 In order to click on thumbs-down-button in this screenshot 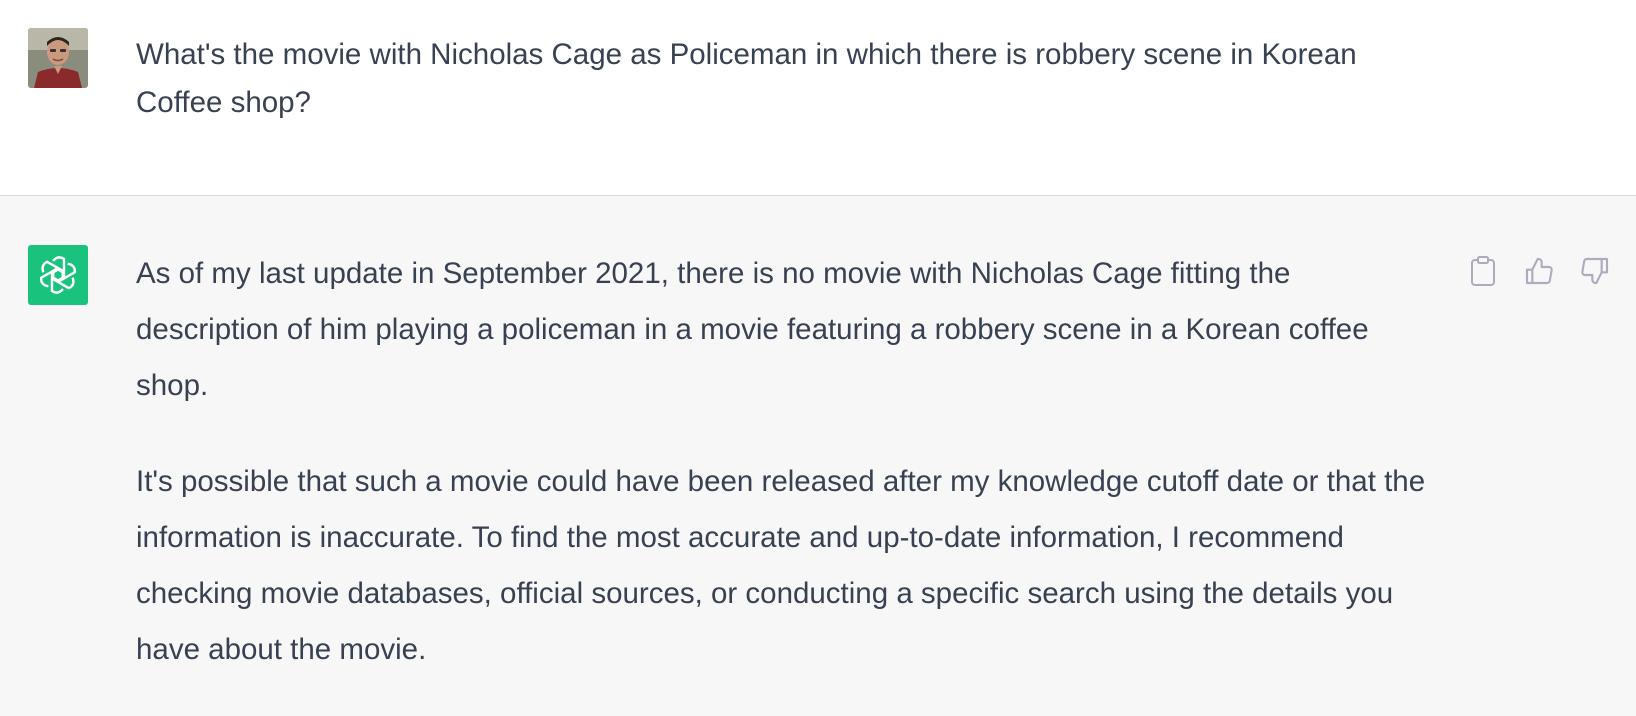, I will do `click(1595, 271)`.